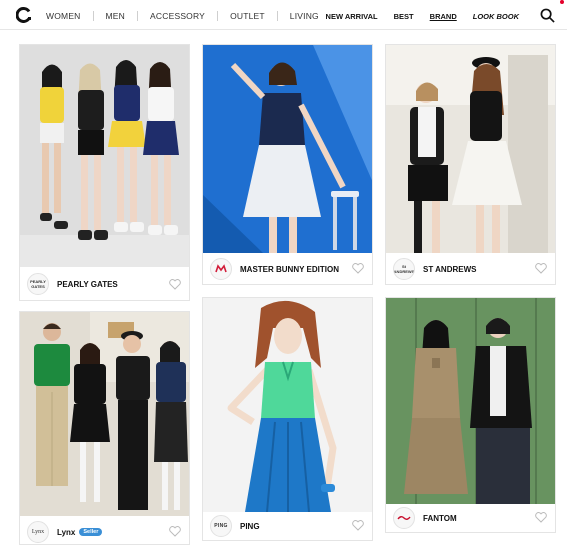 The image size is (567, 545). Describe the element at coordinates (287, 526) in the screenshot. I see `brand-info: PING PING` at that location.